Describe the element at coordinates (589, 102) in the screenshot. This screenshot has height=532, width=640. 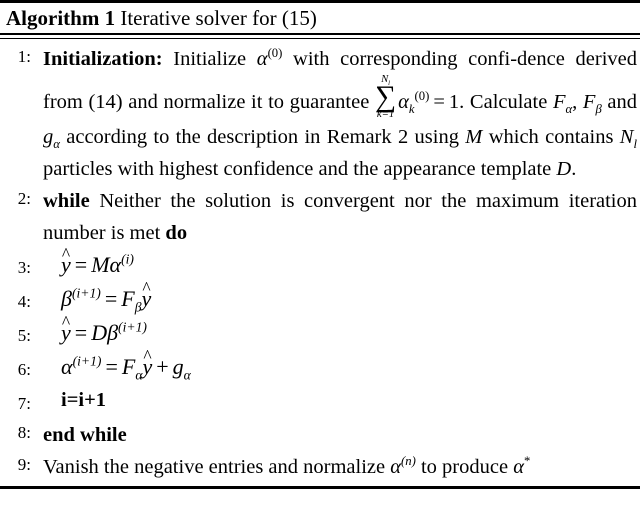
I see `F-beta-symbol: F` at that location.